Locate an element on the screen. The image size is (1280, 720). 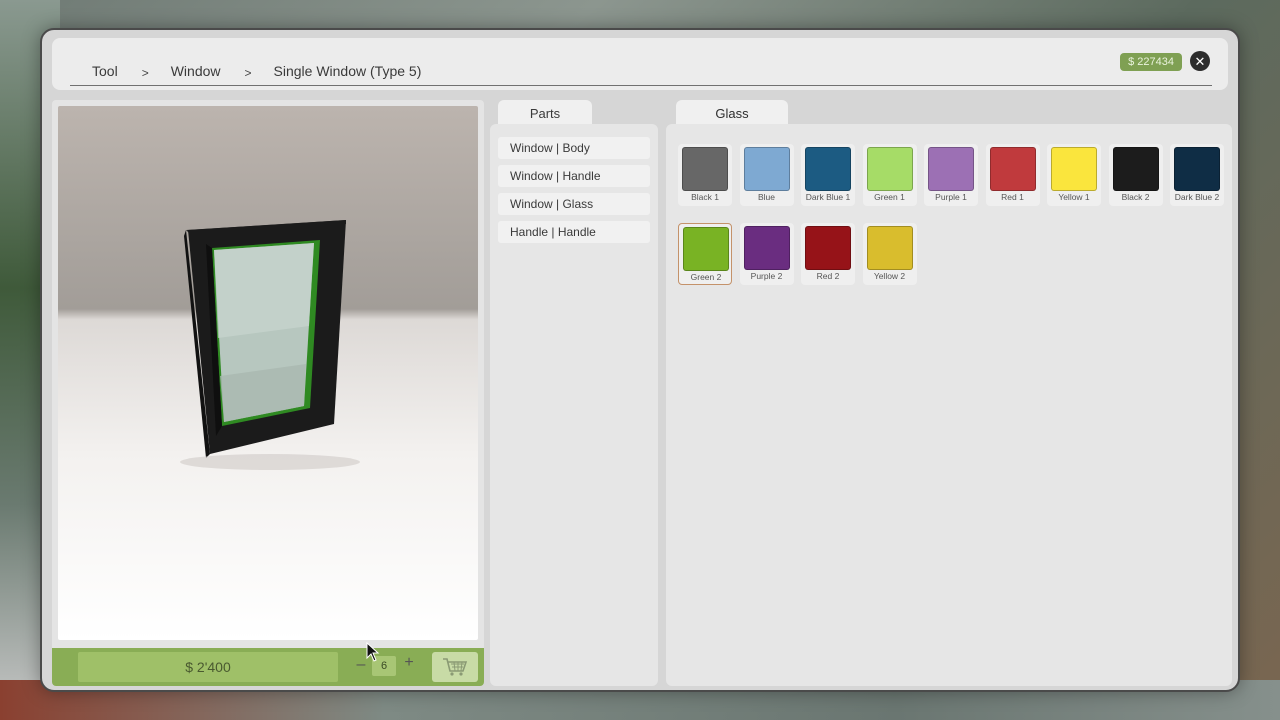
breadcrumb: Tool > Window > Single Window (Type 5) is located at coordinates (641, 71).